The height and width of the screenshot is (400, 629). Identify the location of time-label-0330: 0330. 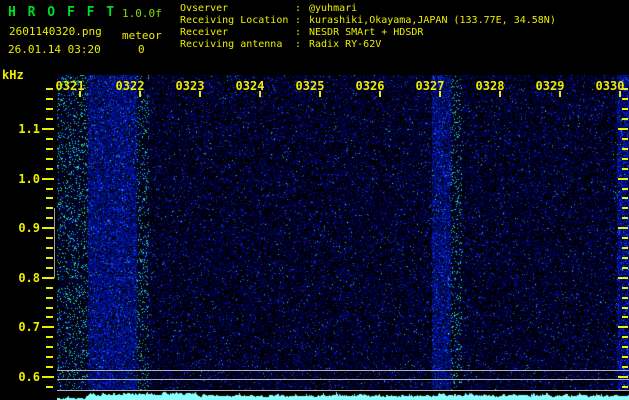
(610, 86).